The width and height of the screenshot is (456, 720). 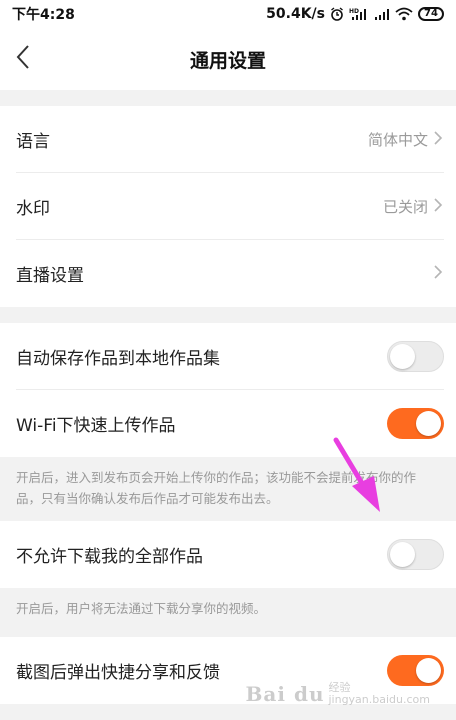 I want to click on battery-icon: 74, so click(x=431, y=14).